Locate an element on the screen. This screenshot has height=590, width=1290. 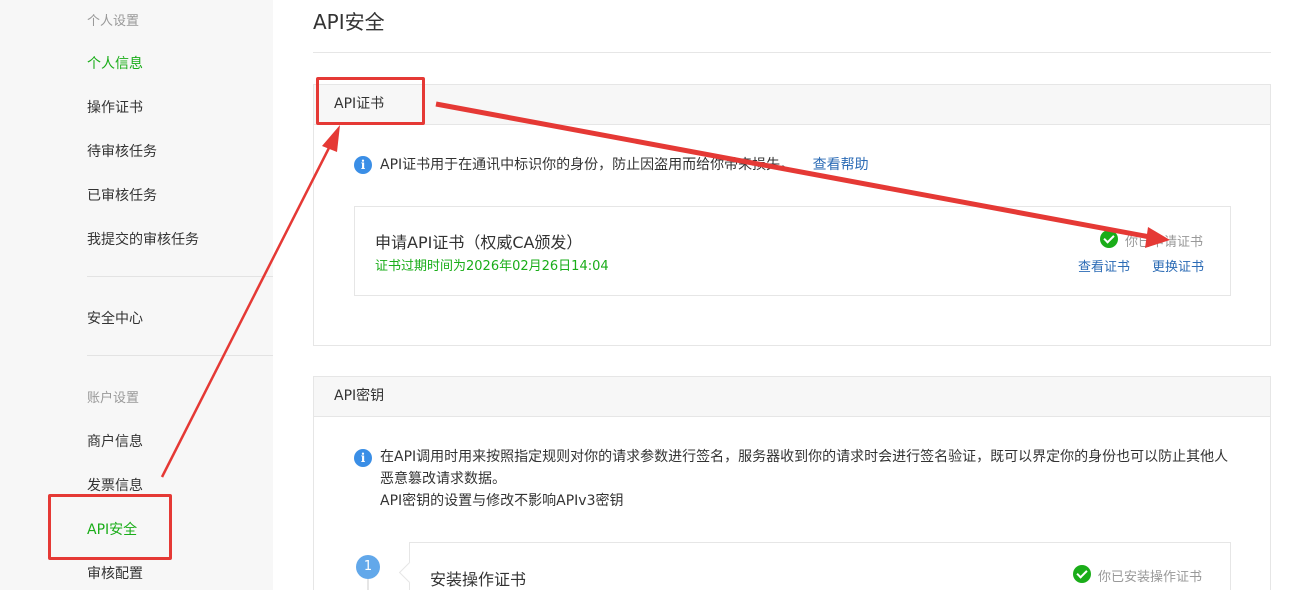
section-account-settings: 账户设置 is located at coordinates (113, 398).